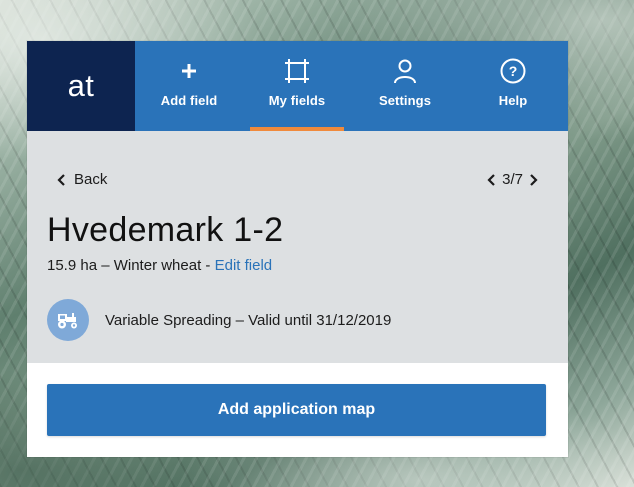  I want to click on nav-label: Help, so click(513, 100).